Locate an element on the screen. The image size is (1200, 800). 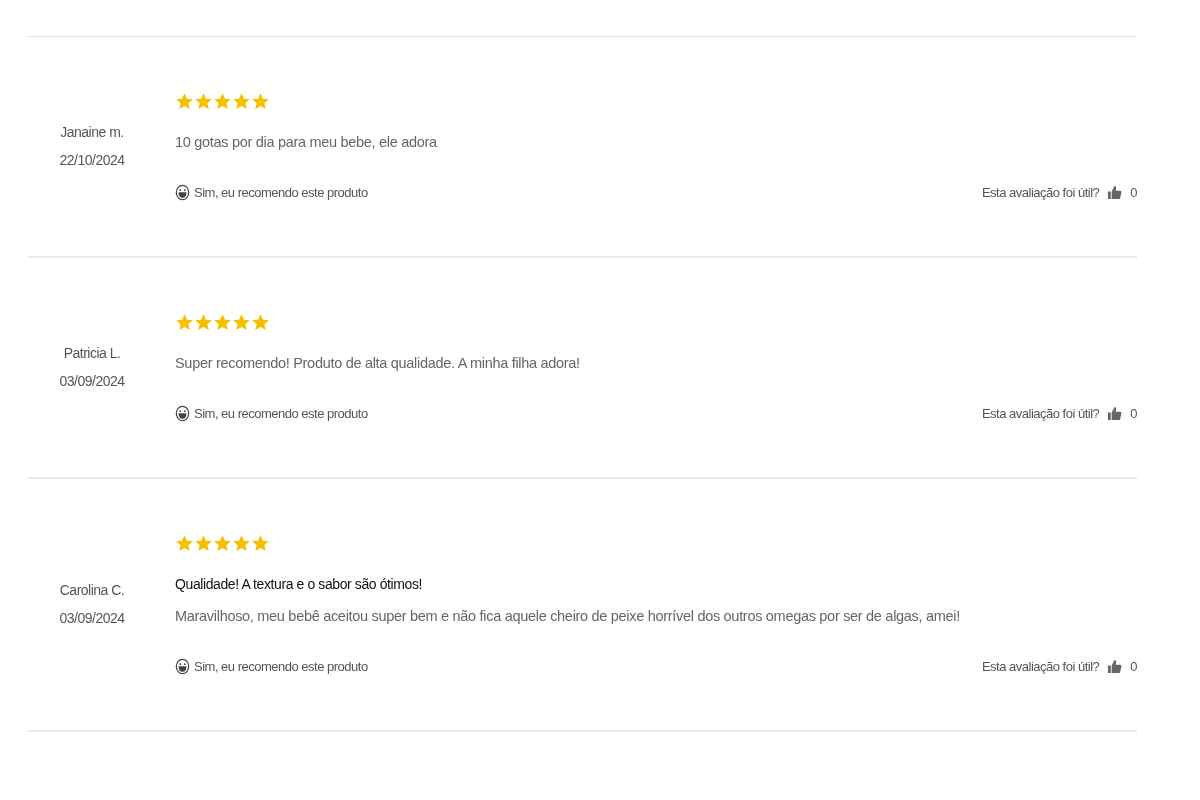
reviewer-name: Carolina C. is located at coordinates (92, 590).